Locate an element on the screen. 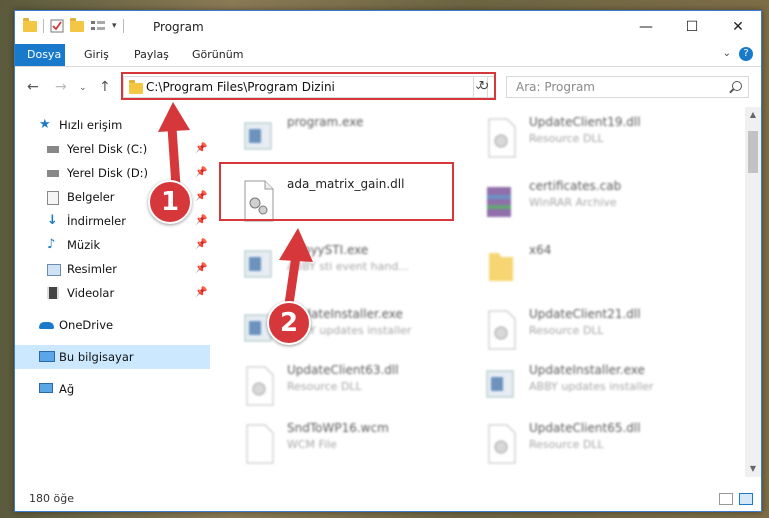 Image resolution: width=769 pixels, height=518 pixels. close-button: ✕ is located at coordinates (738, 27).